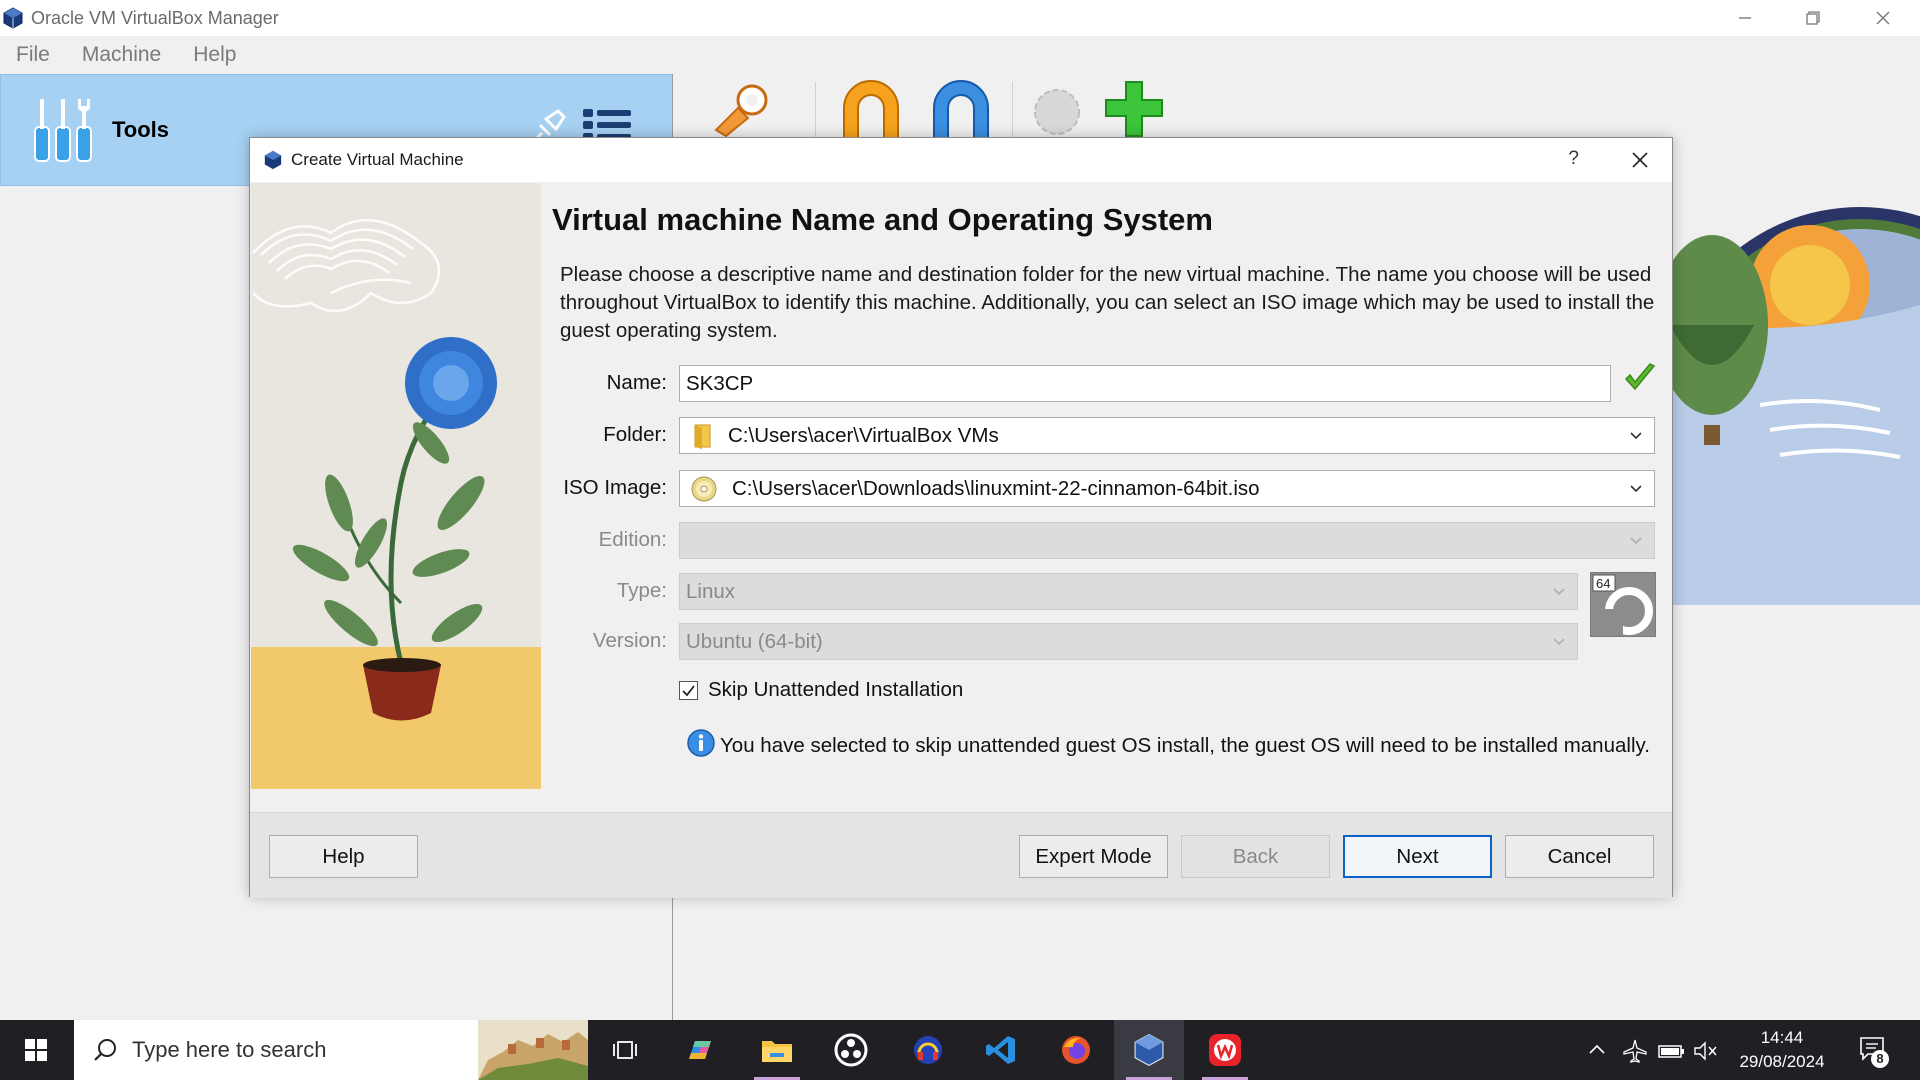 This screenshot has height=1080, width=1920. Describe the element at coordinates (121, 55) in the screenshot. I see `menu-machine: Machine` at that location.